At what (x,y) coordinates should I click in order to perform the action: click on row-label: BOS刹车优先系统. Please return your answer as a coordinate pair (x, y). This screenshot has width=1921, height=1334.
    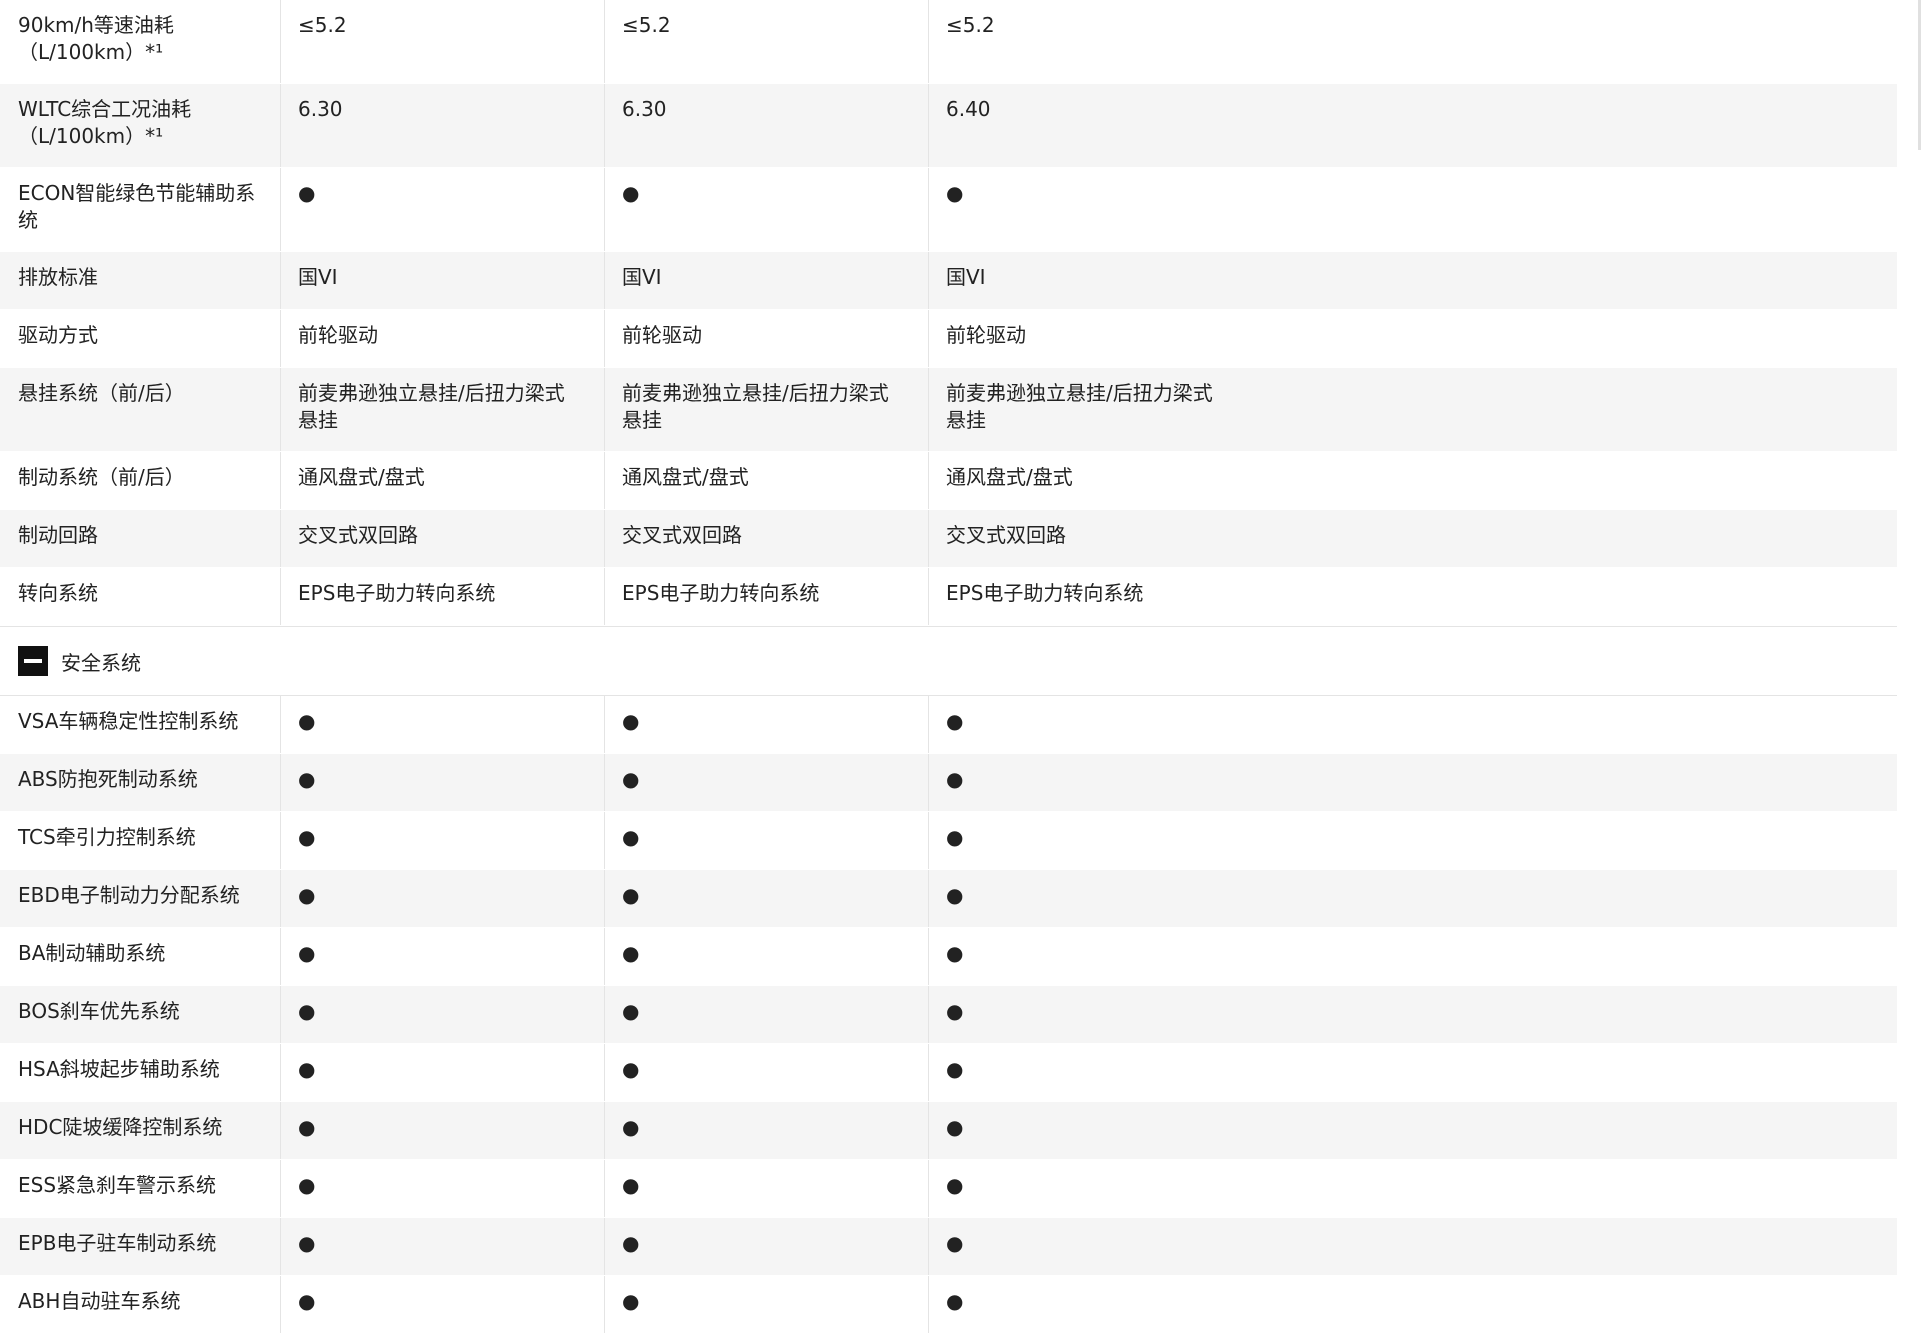
    Looking at the image, I should click on (99, 1011).